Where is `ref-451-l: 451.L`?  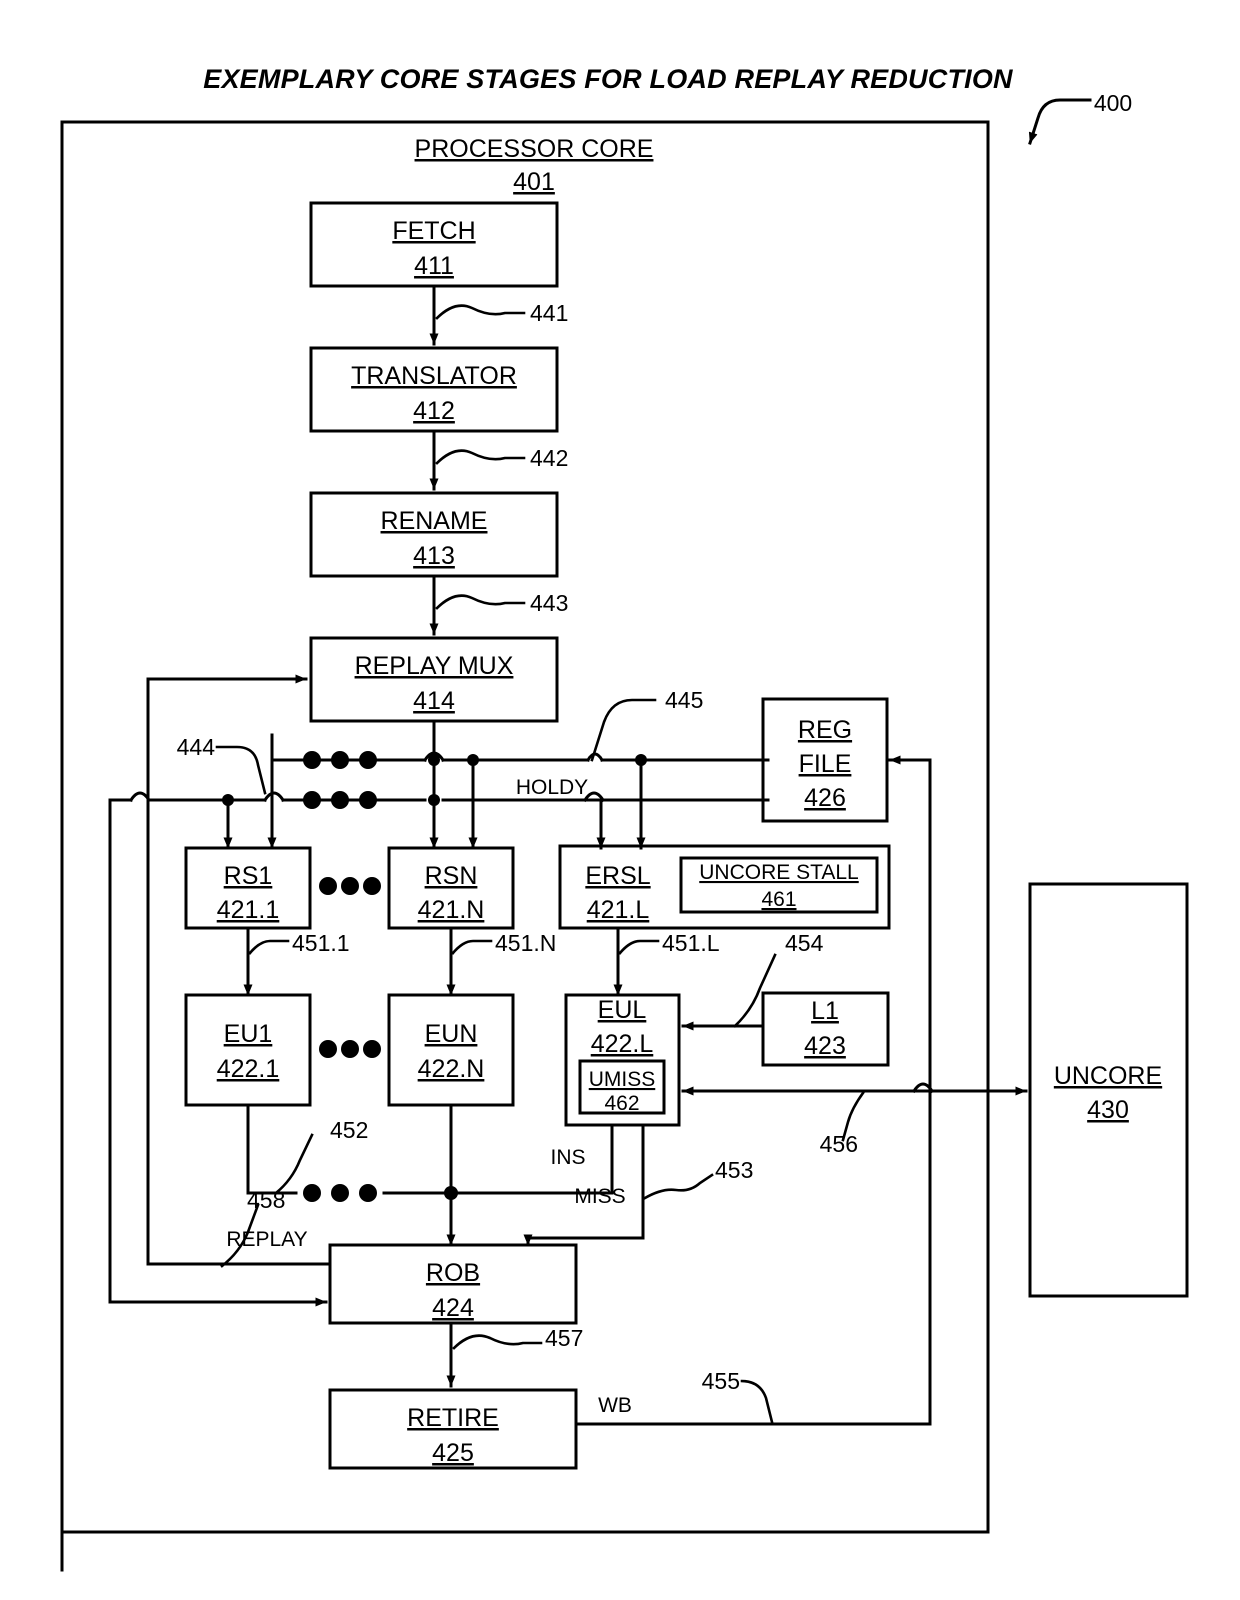 ref-451-l: 451.L is located at coordinates (691, 943).